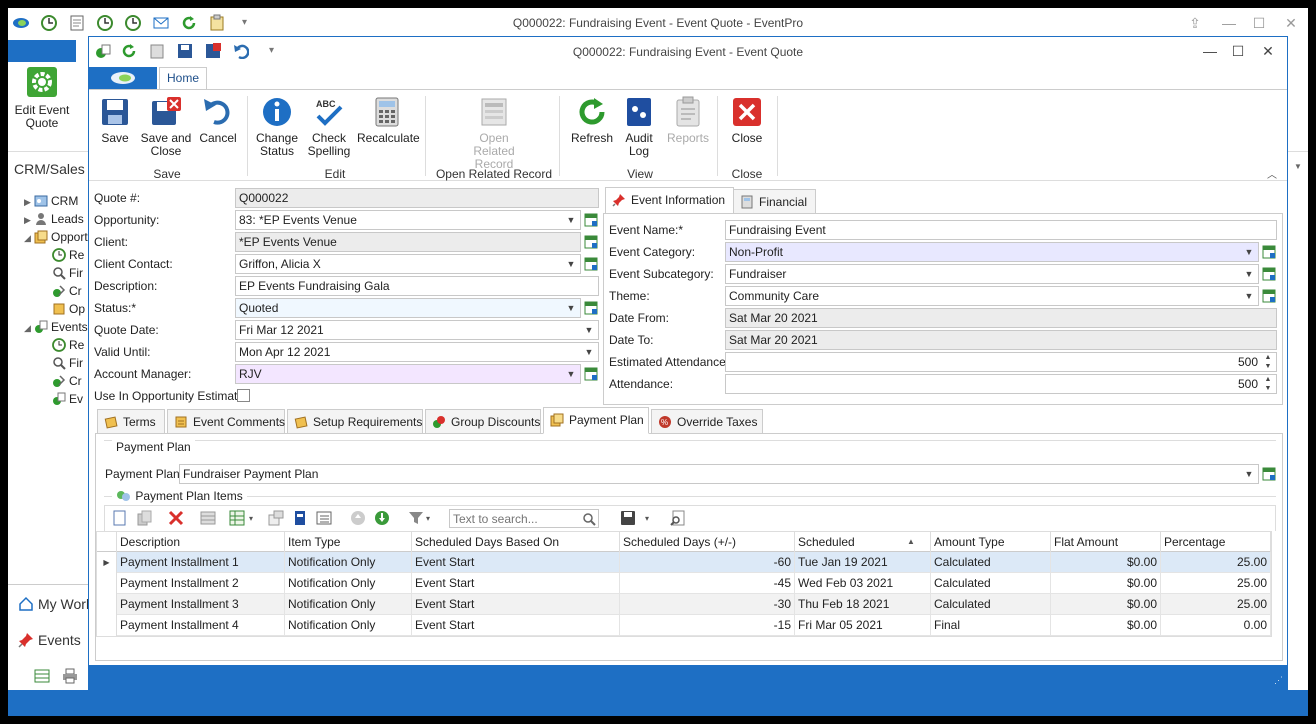 This screenshot has width=1316, height=724. Describe the element at coordinates (243, 395) in the screenshot. I see `use-in-estimate-checkbox` at that location.